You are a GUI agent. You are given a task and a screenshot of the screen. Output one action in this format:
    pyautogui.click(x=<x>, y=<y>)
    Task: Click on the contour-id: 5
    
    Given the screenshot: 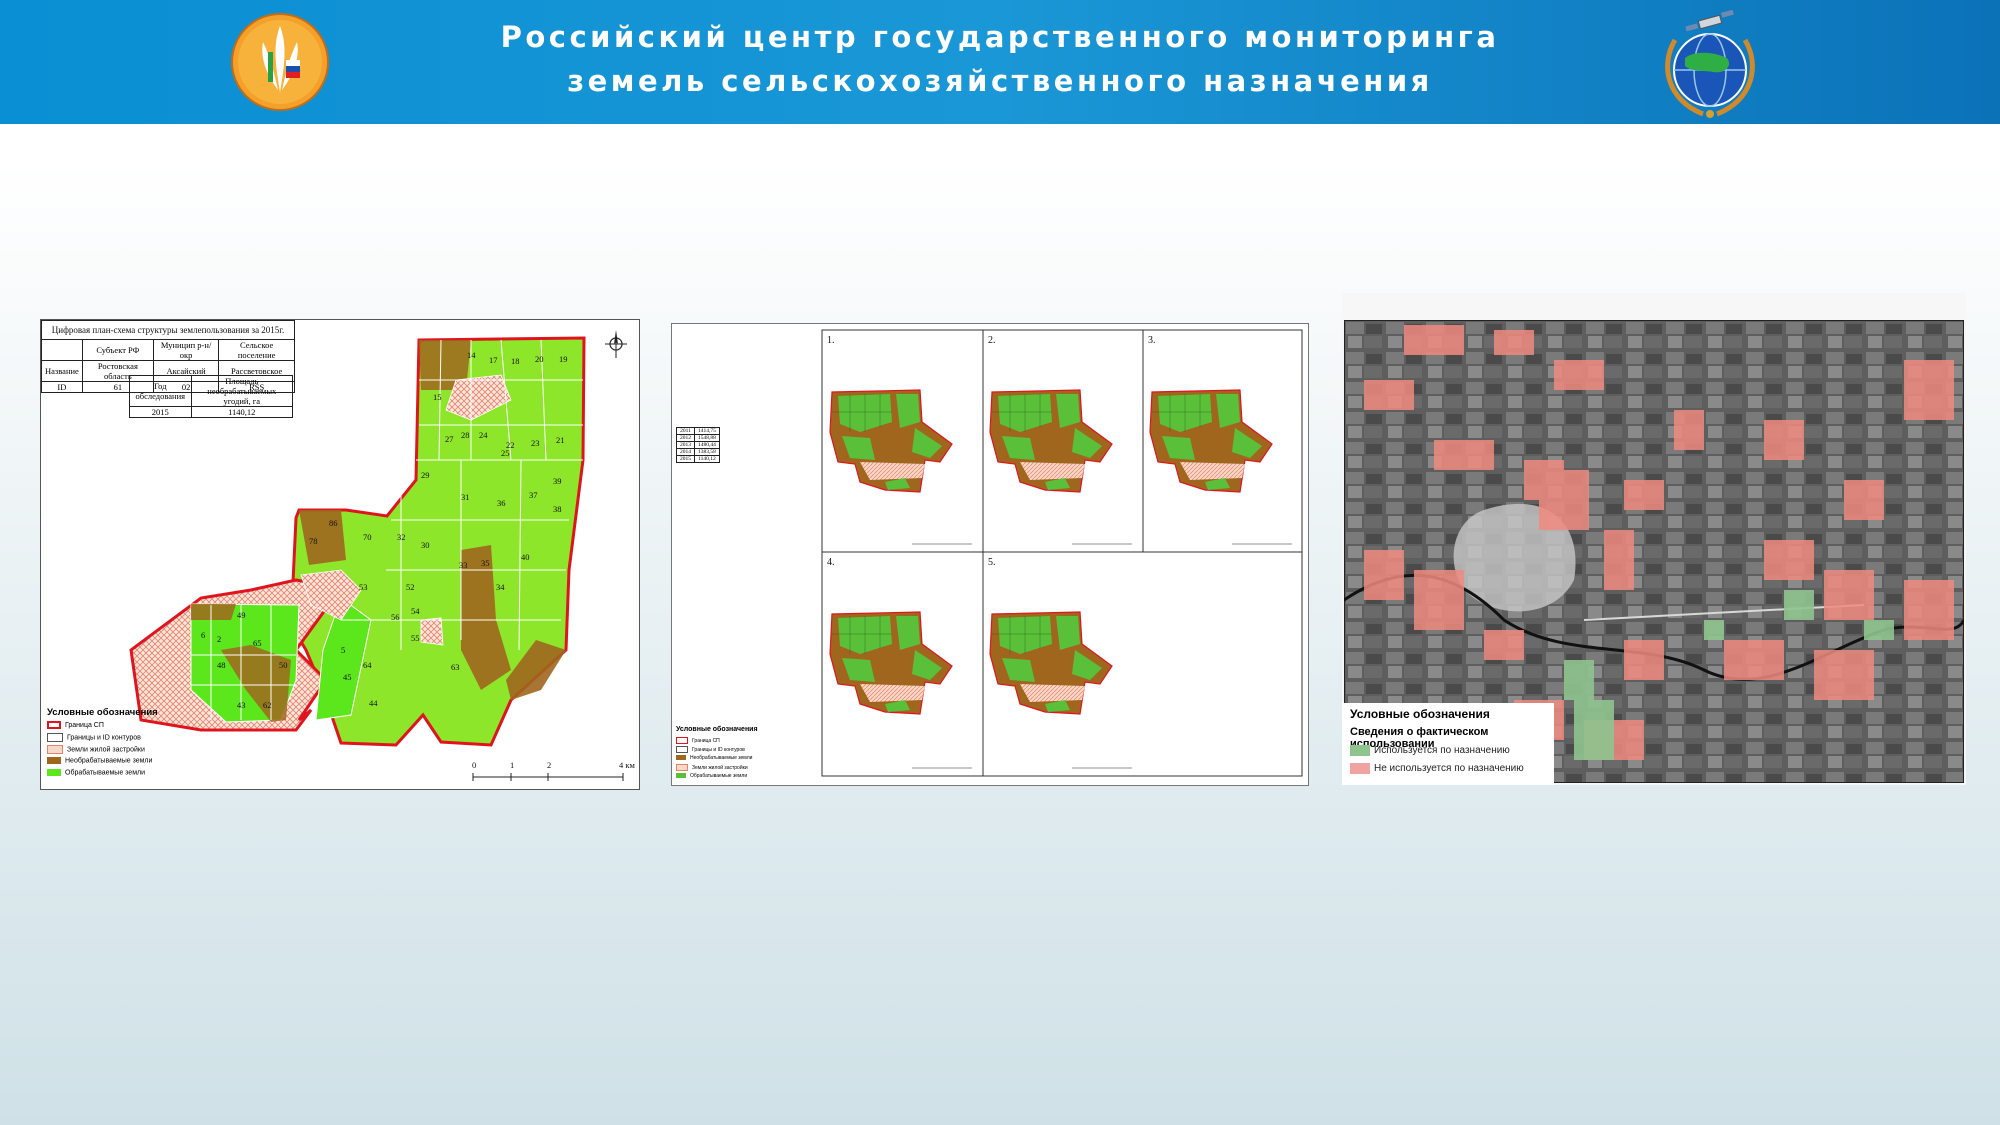 What is the action you would take?
    pyautogui.click(x=343, y=650)
    